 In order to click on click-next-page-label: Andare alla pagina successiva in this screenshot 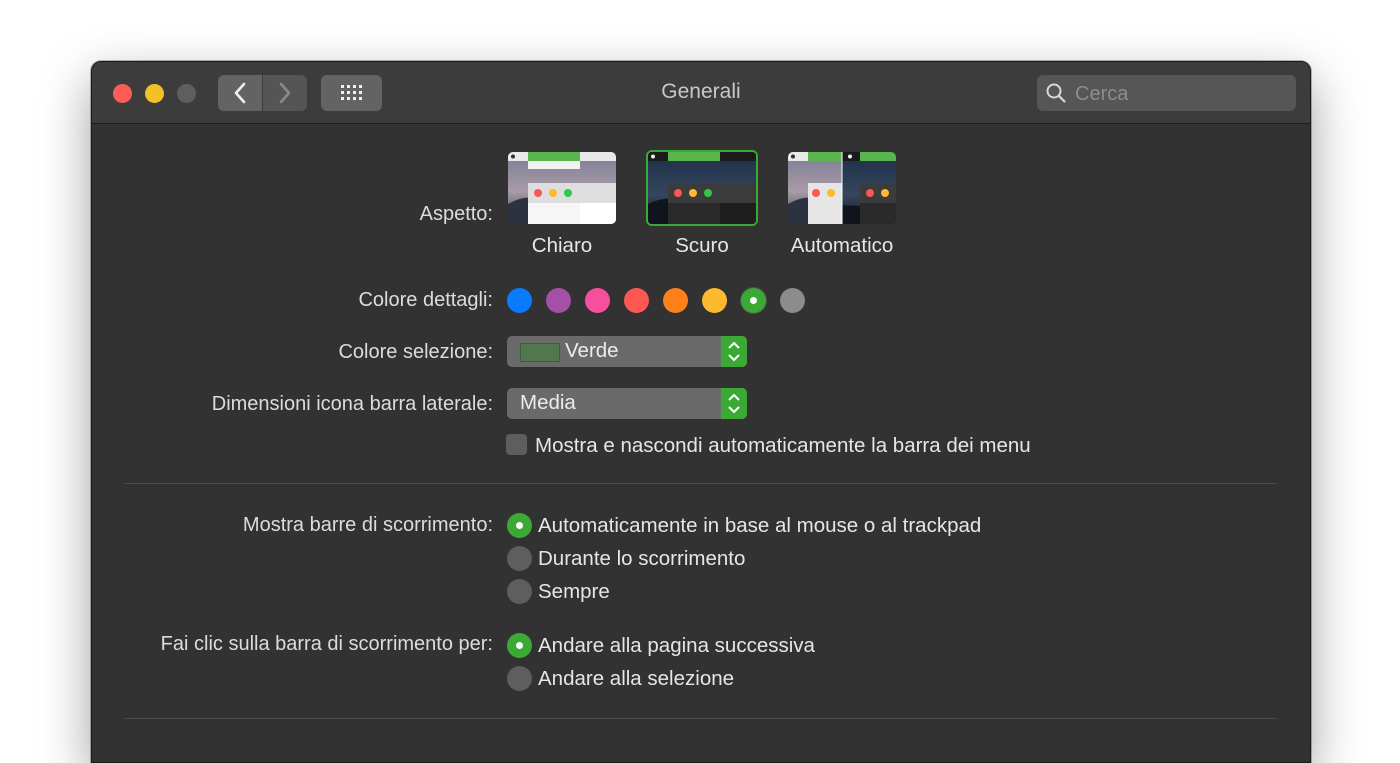, I will do `click(676, 645)`.